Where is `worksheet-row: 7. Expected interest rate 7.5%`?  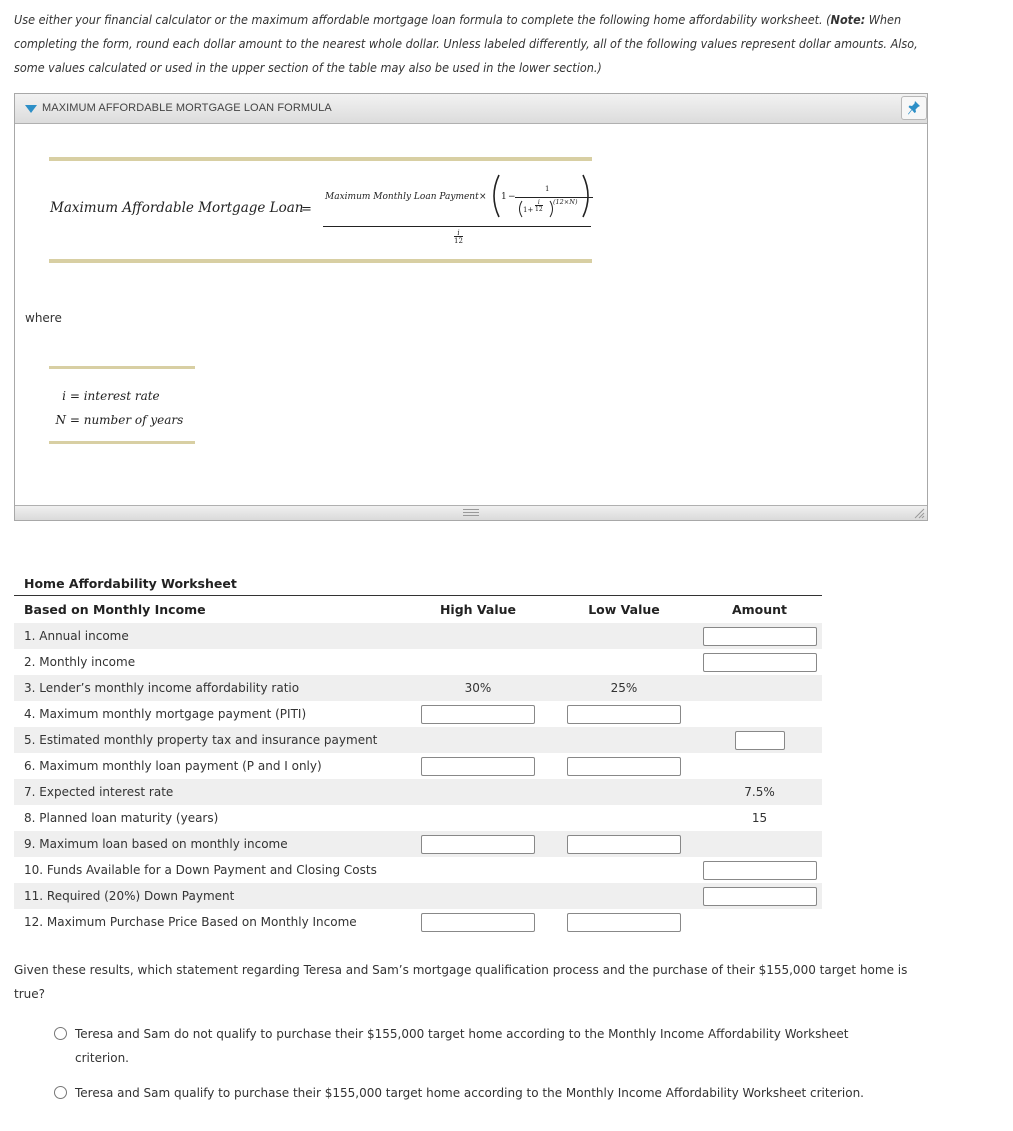
worksheet-row: 7. Expected interest rate 7.5% is located at coordinates (418, 792).